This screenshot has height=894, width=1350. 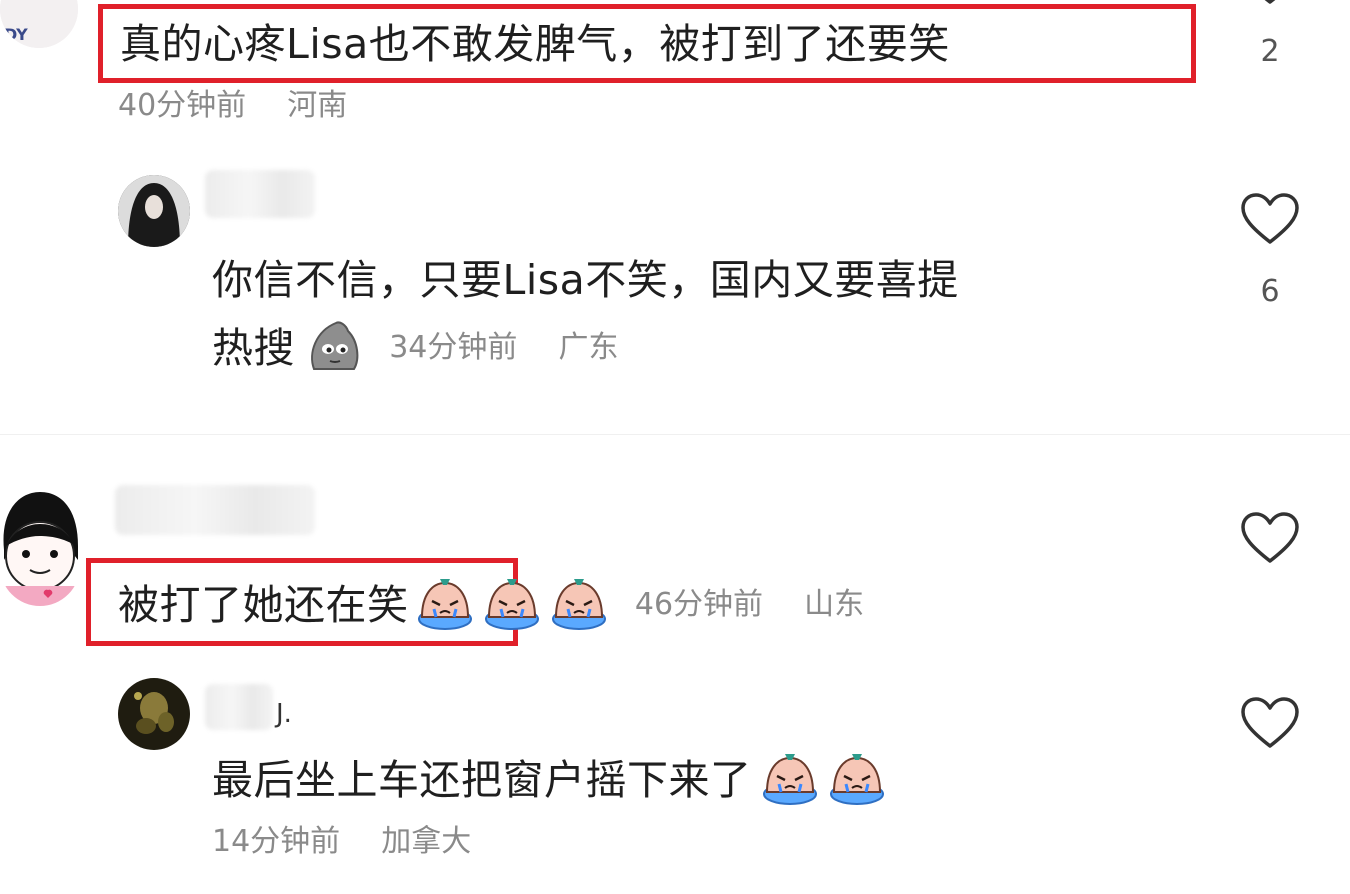 I want to click on comment-text: 被打了她还在笑, so click(x=263, y=605).